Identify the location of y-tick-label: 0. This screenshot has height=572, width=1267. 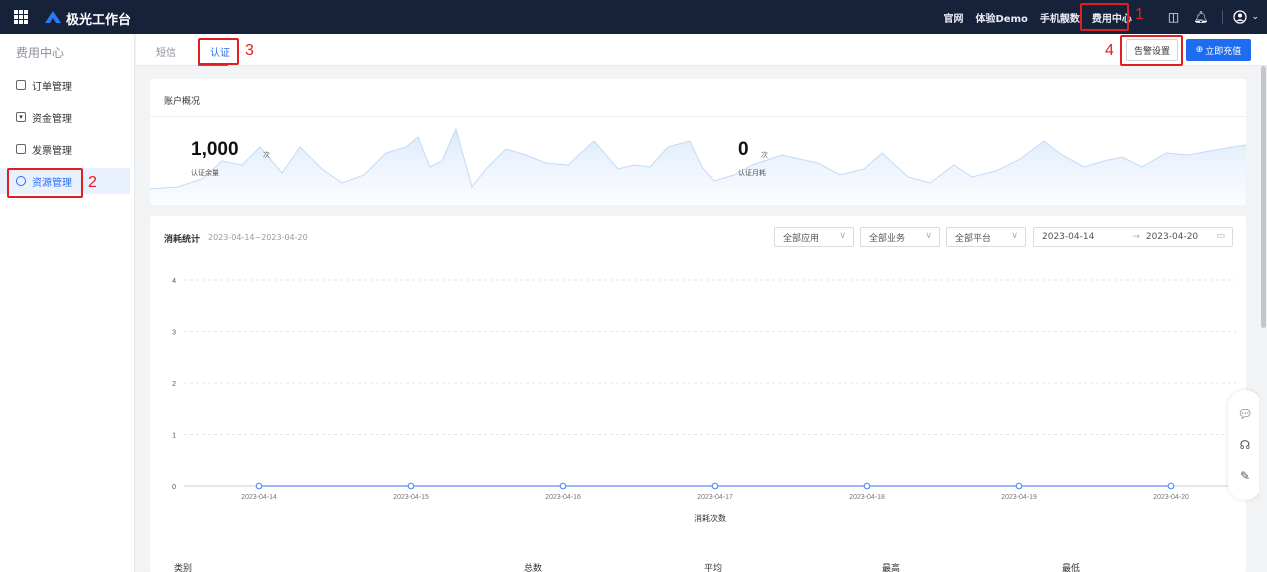
(174, 487).